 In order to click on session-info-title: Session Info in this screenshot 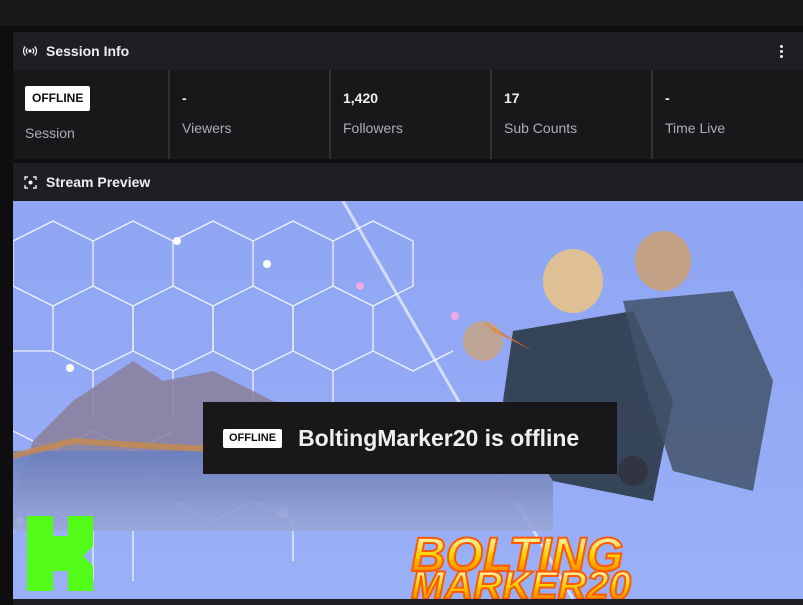, I will do `click(88, 51)`.